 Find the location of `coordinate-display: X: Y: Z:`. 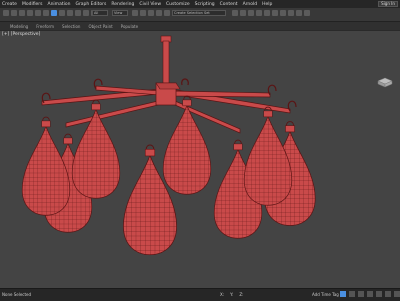

coordinate-display: X: Y: Z: is located at coordinates (231, 294).